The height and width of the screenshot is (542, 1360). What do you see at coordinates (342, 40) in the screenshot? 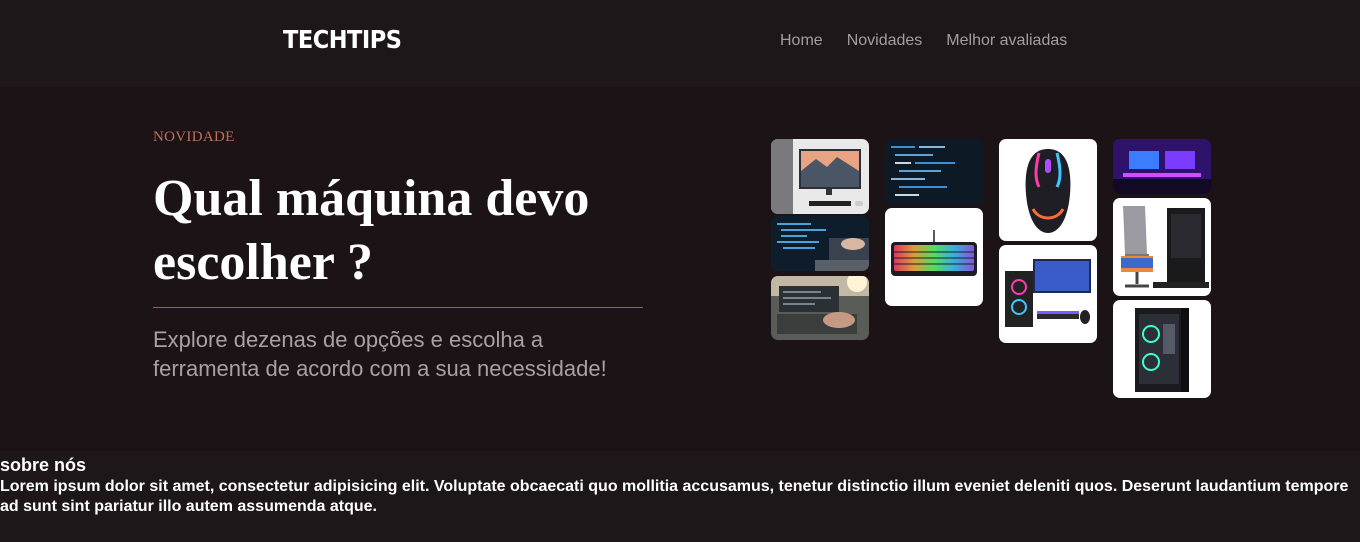
I see `site-logo: TECHTIPS` at bounding box center [342, 40].